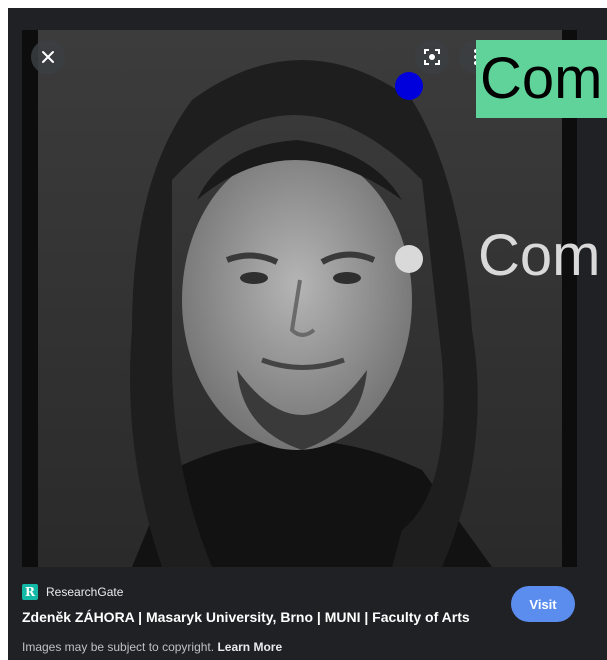 Image resolution: width=607 pixels, height=660 pixels. I want to click on learn-more-link: Learn More, so click(249, 647).